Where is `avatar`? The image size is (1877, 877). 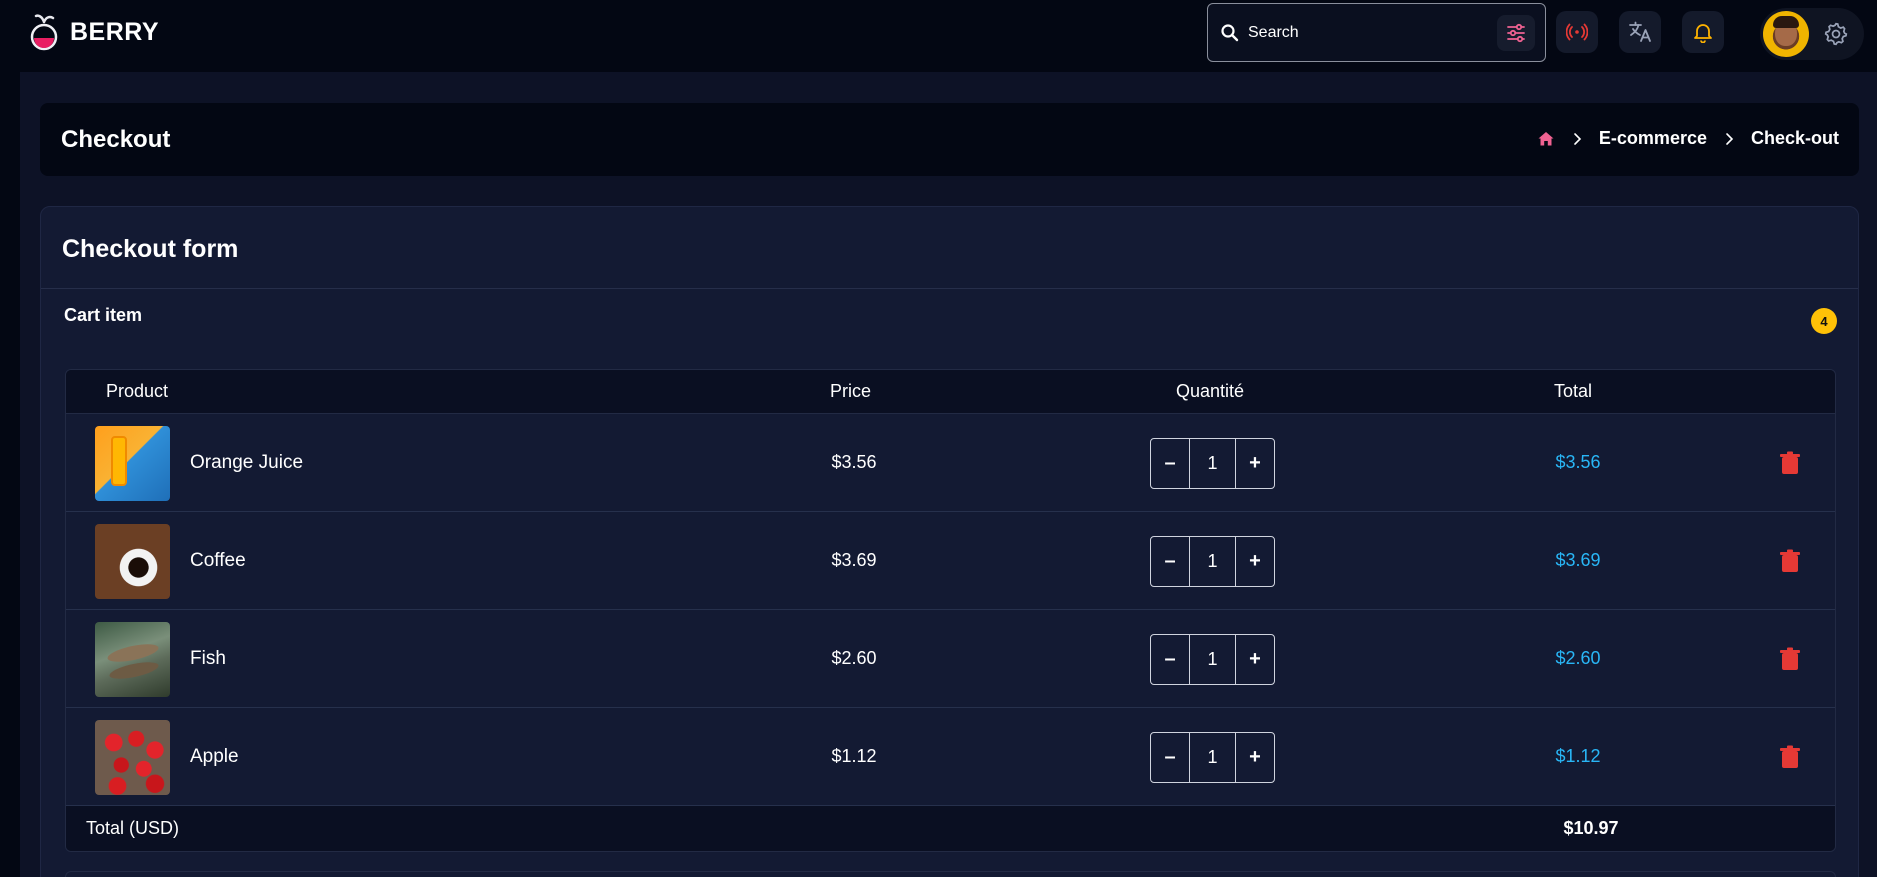 avatar is located at coordinates (1786, 34).